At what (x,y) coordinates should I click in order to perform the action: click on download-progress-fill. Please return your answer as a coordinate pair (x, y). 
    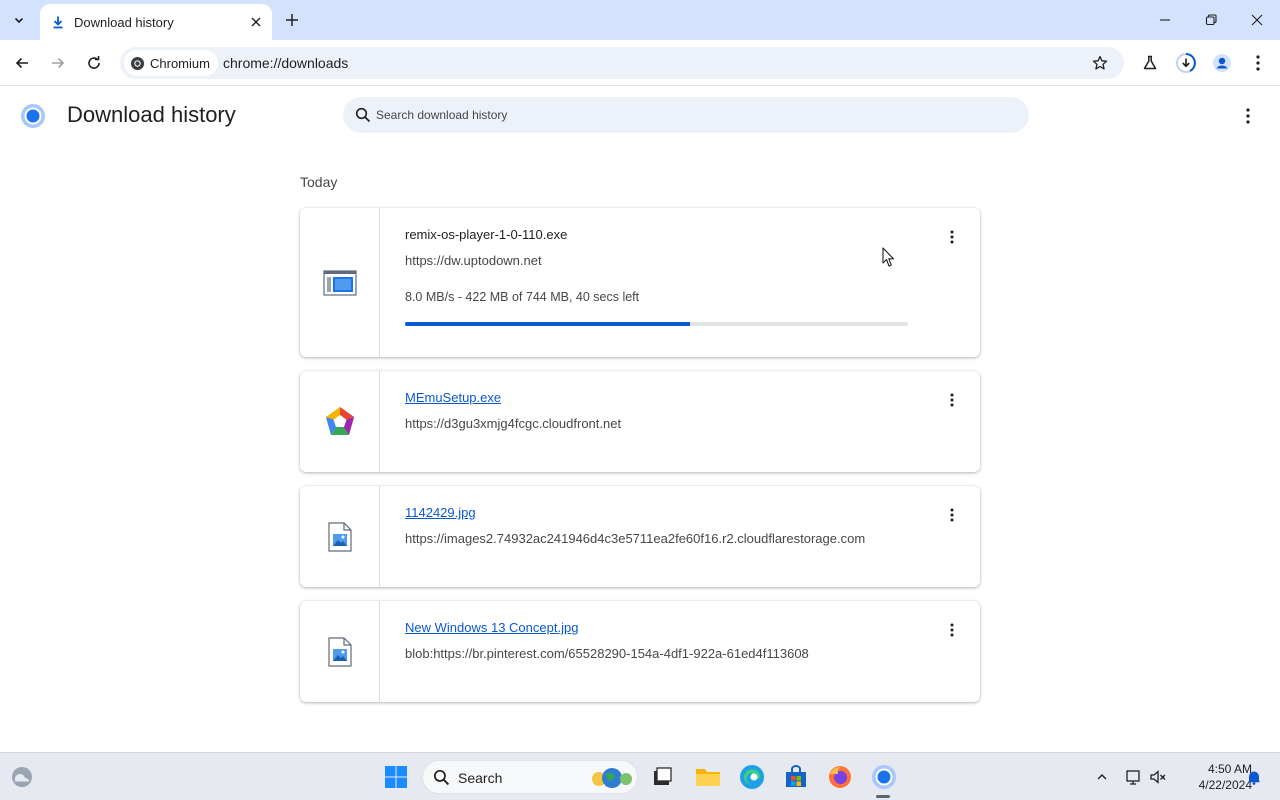
    Looking at the image, I should click on (548, 324).